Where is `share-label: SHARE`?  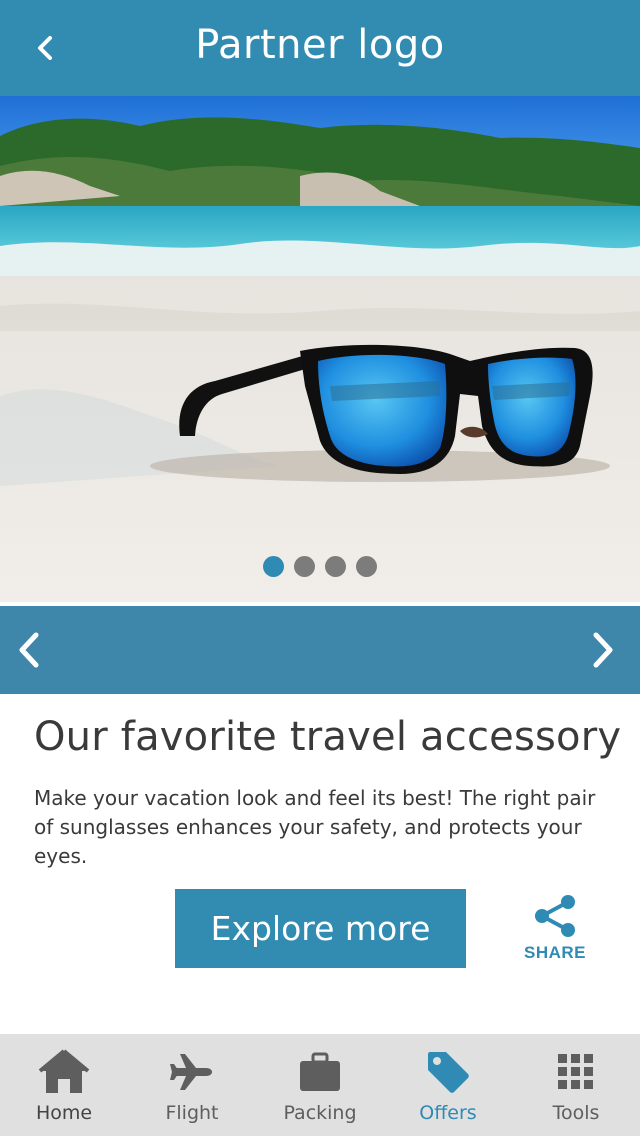
share-label: SHARE is located at coordinates (554, 952).